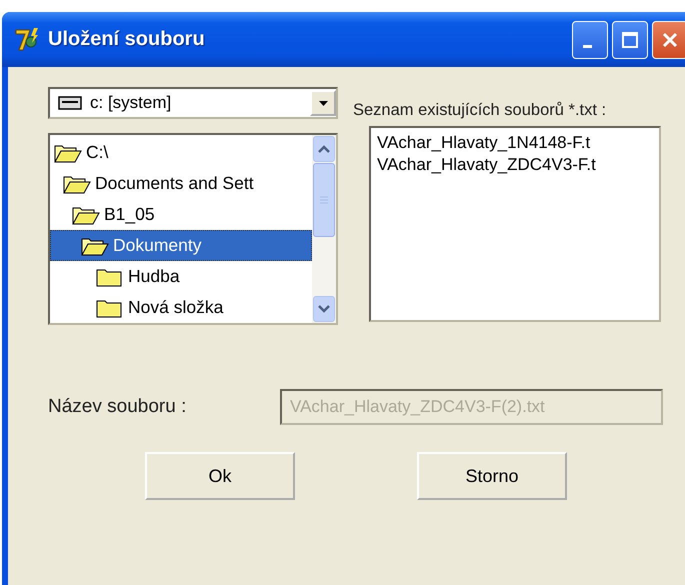 This screenshot has width=685, height=585. What do you see at coordinates (181, 276) in the screenshot?
I see `folder-item: Hudba` at bounding box center [181, 276].